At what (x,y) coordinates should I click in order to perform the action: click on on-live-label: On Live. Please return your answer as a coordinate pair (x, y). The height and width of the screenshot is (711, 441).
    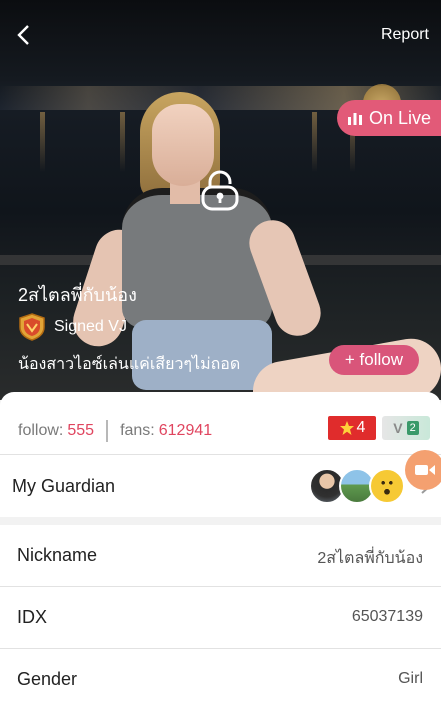
    Looking at the image, I should click on (399, 117).